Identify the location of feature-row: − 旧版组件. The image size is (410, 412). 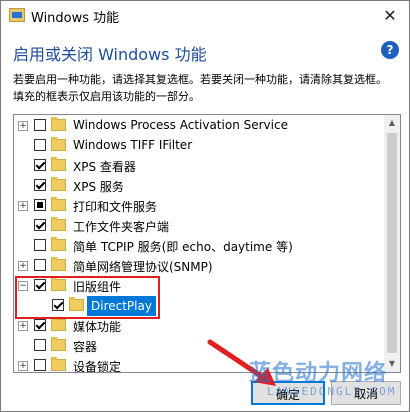
(199, 286).